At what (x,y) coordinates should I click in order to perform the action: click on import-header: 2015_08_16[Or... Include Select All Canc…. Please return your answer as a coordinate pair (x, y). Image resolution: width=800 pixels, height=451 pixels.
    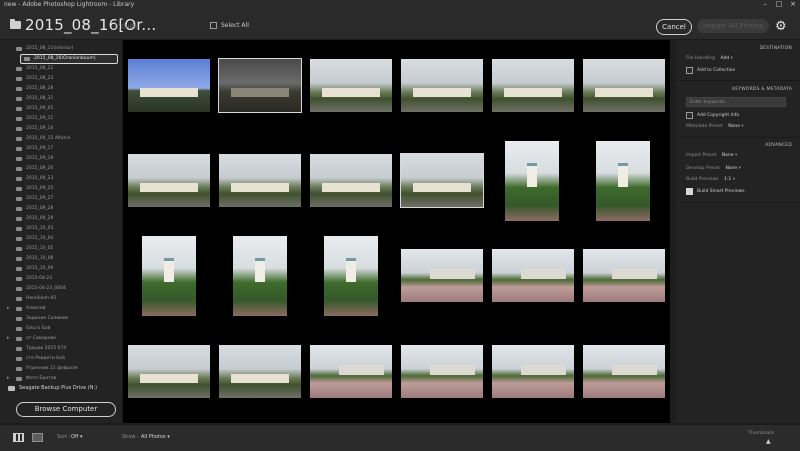
    Looking at the image, I should click on (400, 24).